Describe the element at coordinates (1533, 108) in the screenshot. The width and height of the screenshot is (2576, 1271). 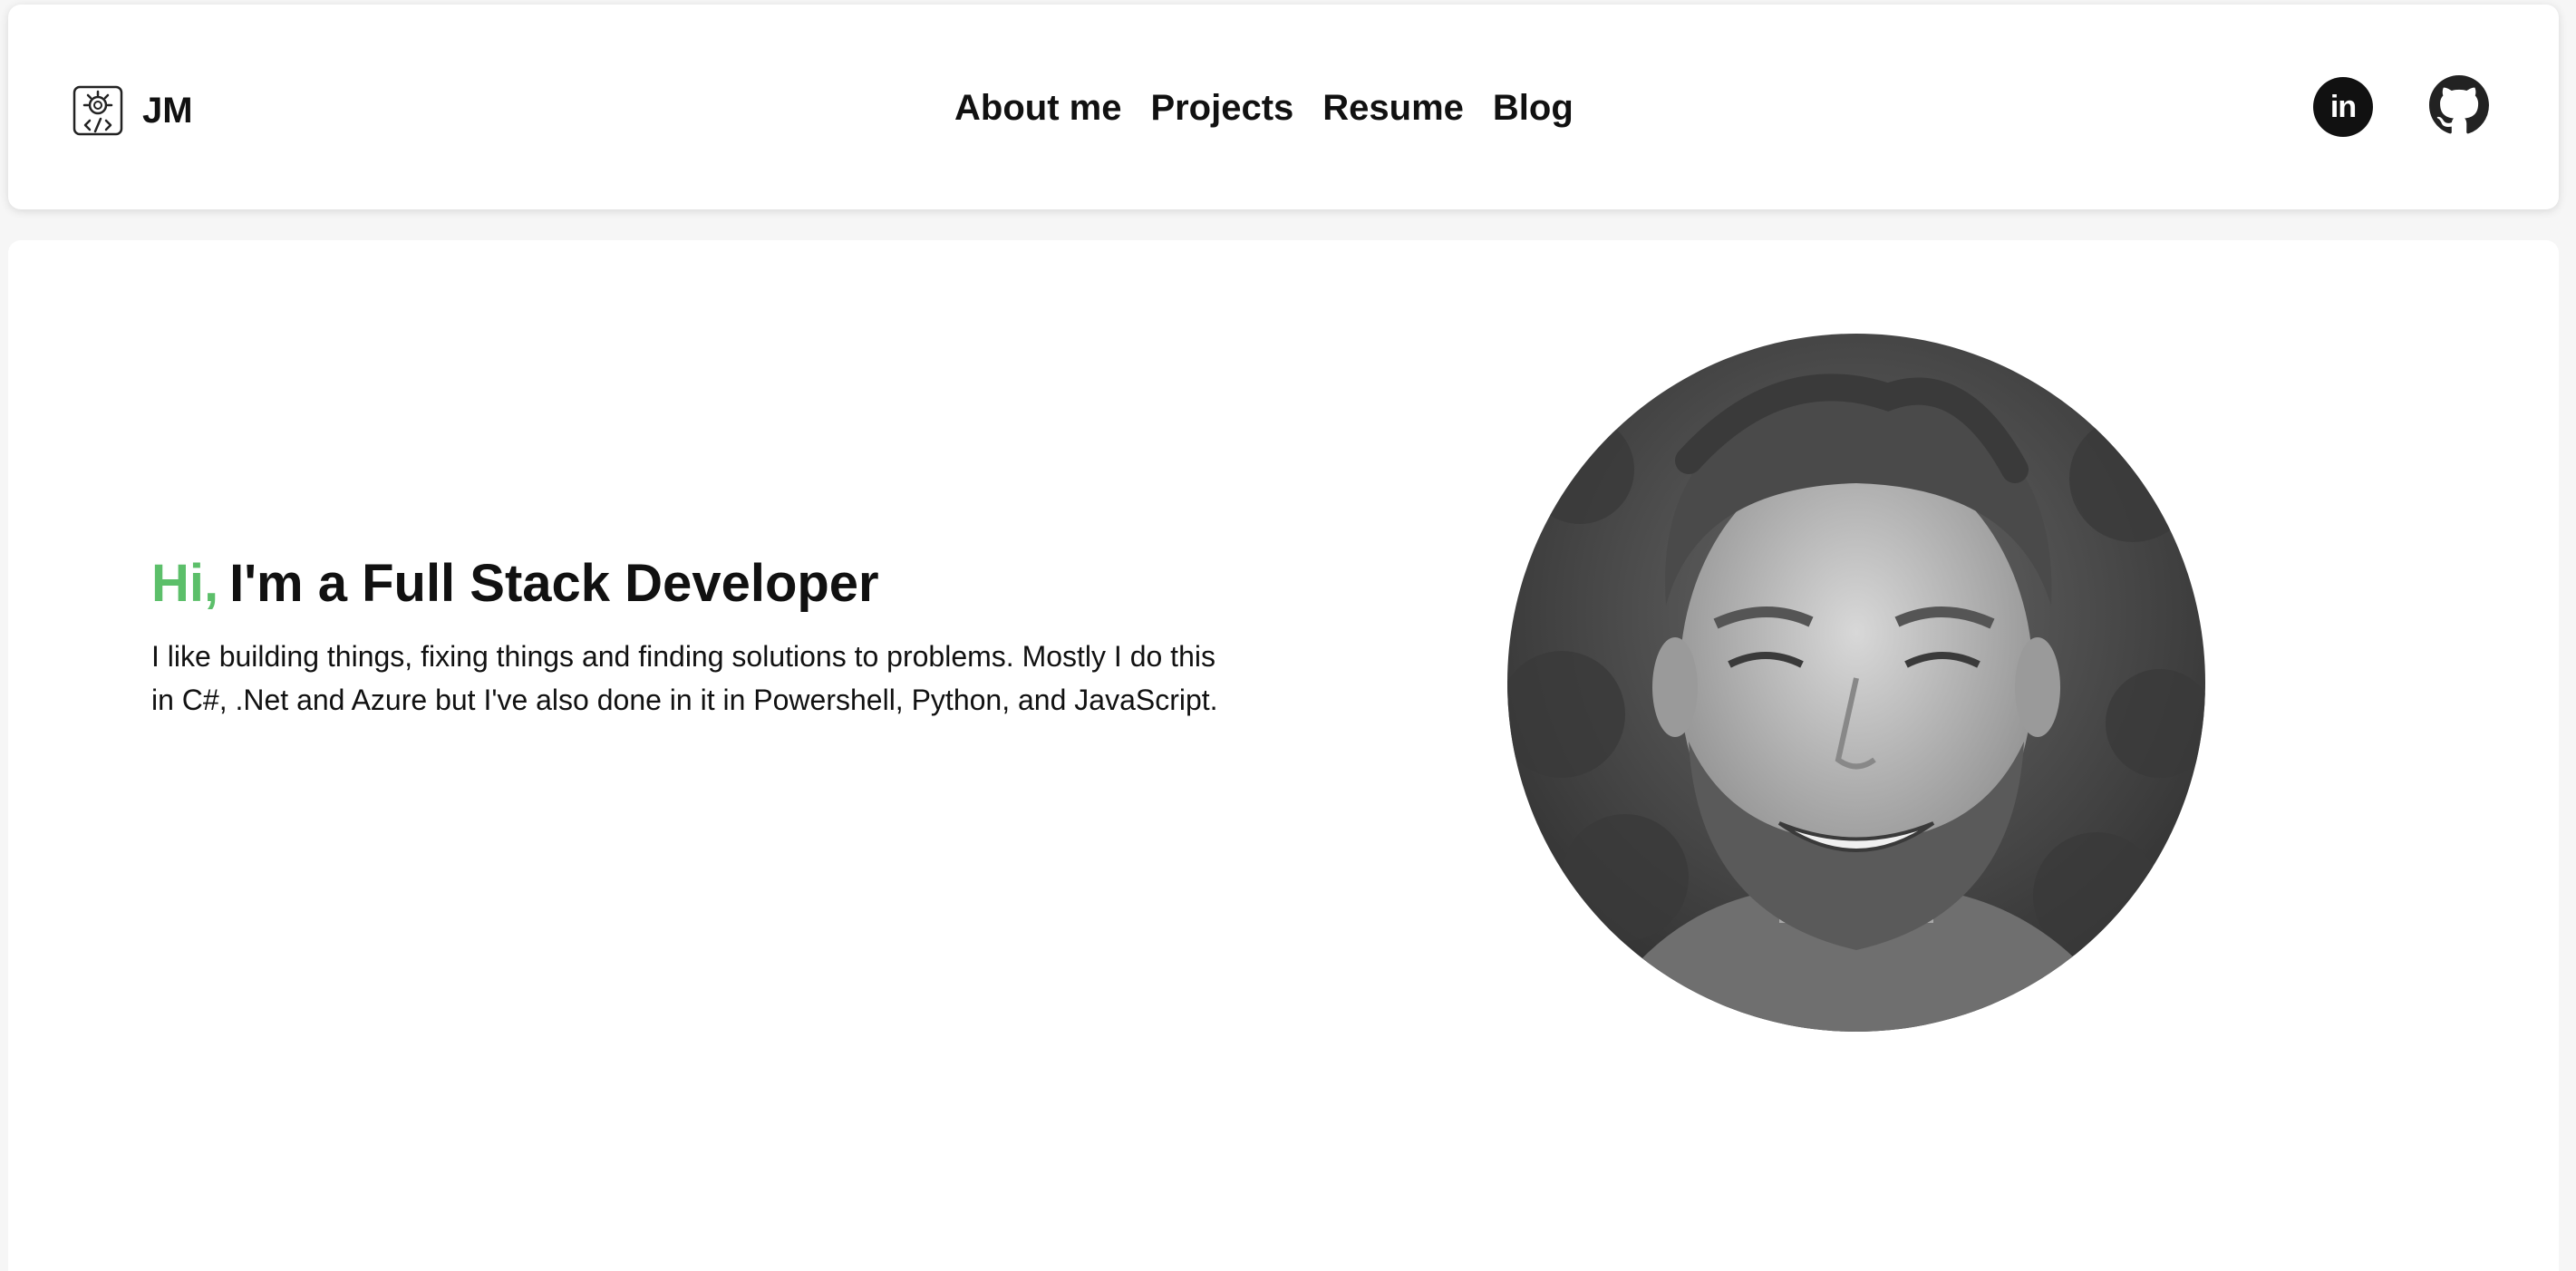
I see `nav-blog: Blog` at that location.